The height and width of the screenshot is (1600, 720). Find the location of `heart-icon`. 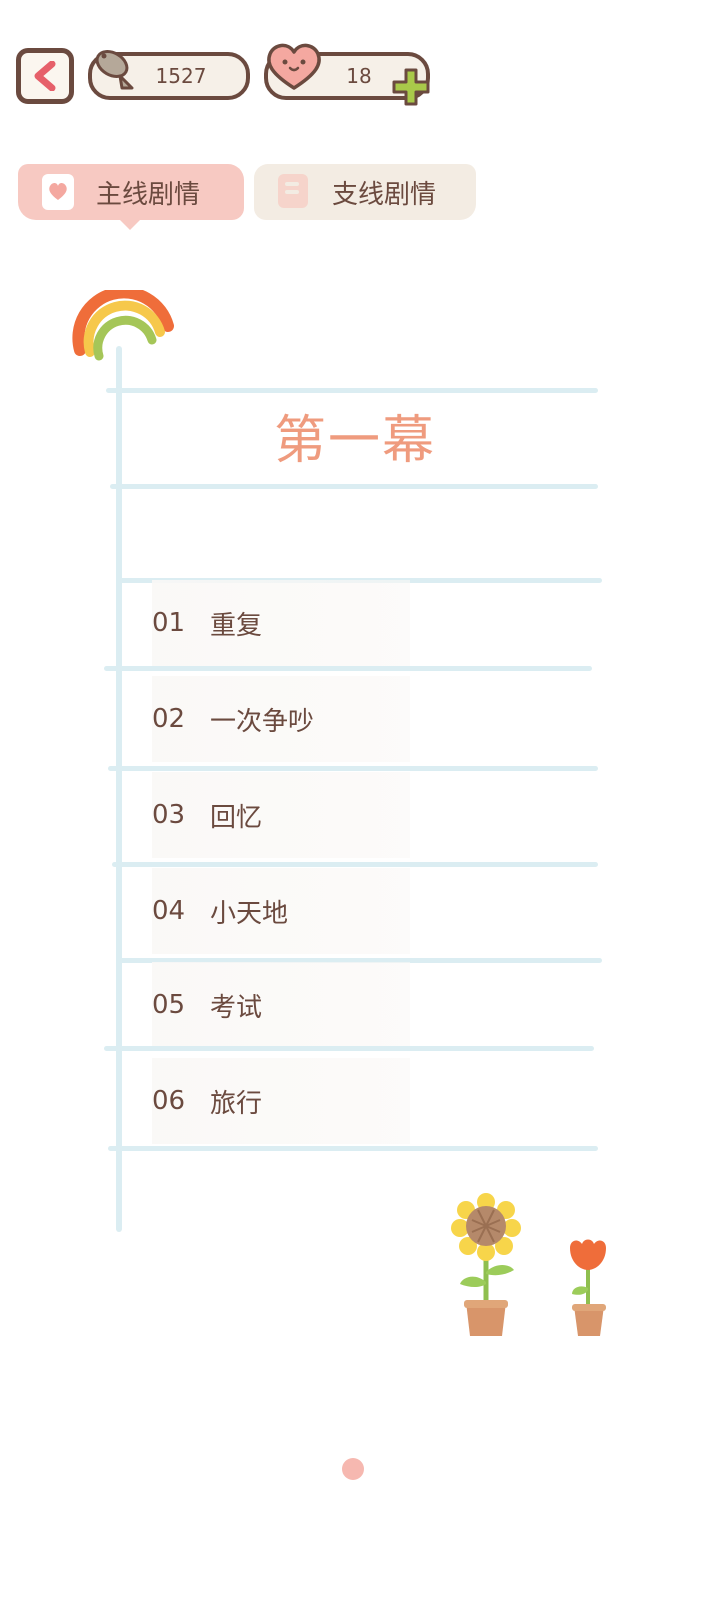

heart-icon is located at coordinates (294, 66).